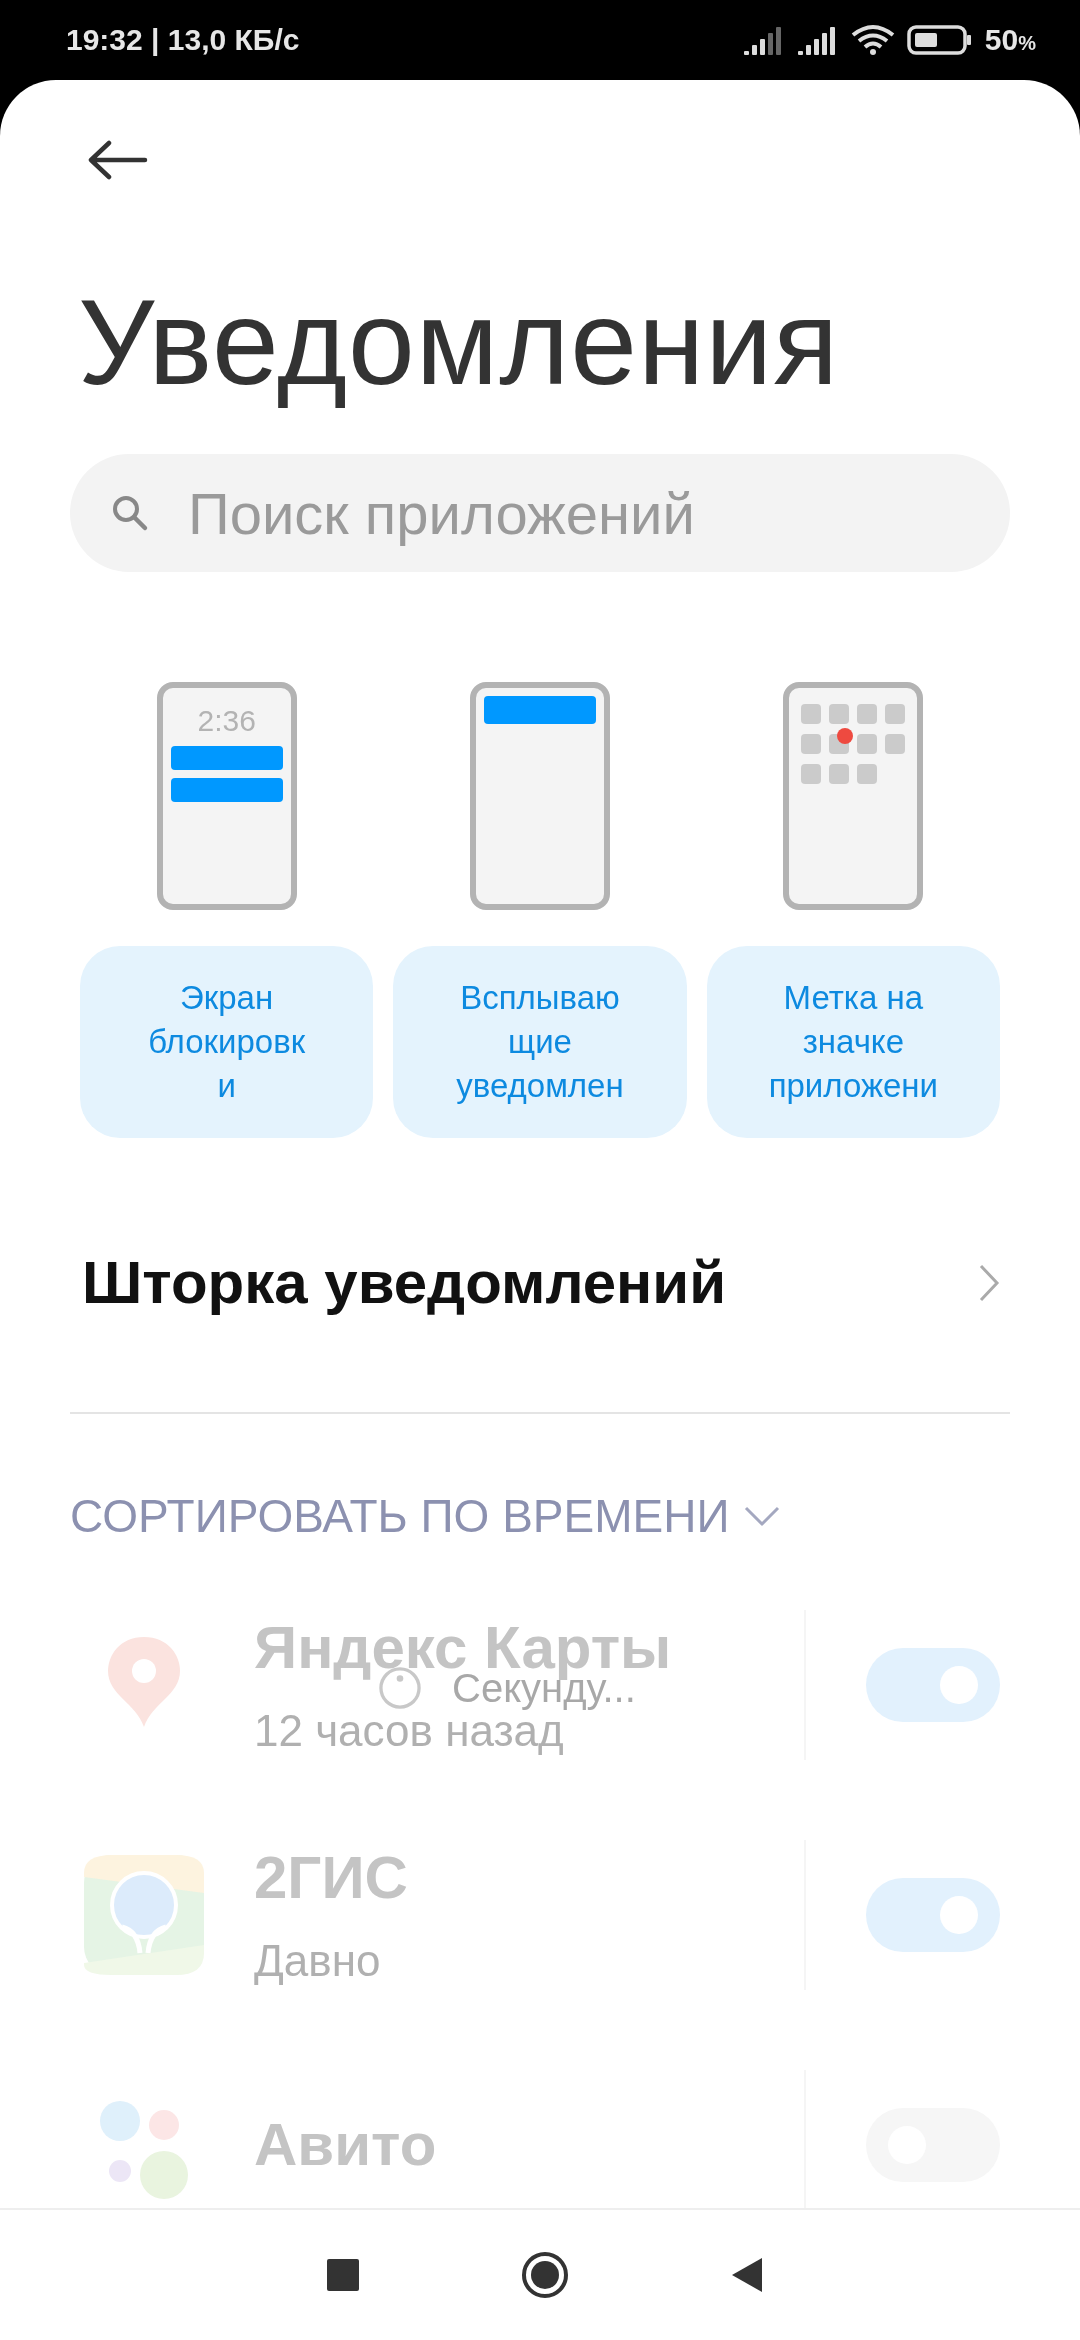 The height and width of the screenshot is (2340, 1080). I want to click on notification-style-button: Экран блокировк и, so click(227, 1042).